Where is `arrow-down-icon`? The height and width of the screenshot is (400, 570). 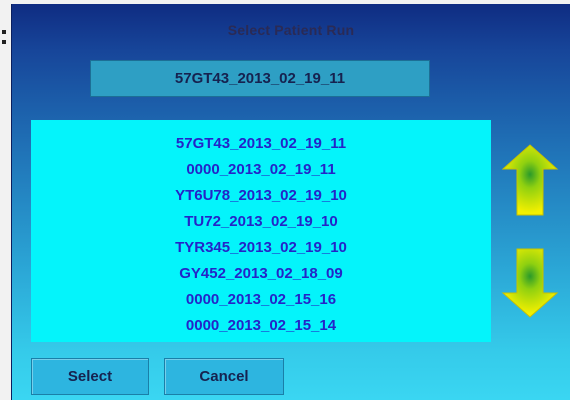 arrow-down-icon is located at coordinates (530, 283).